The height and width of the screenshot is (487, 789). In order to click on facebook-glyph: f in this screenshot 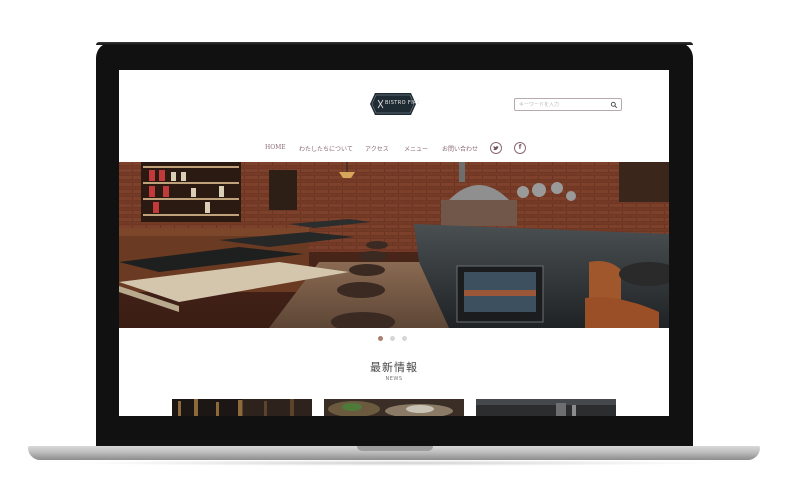, I will do `click(520, 147)`.